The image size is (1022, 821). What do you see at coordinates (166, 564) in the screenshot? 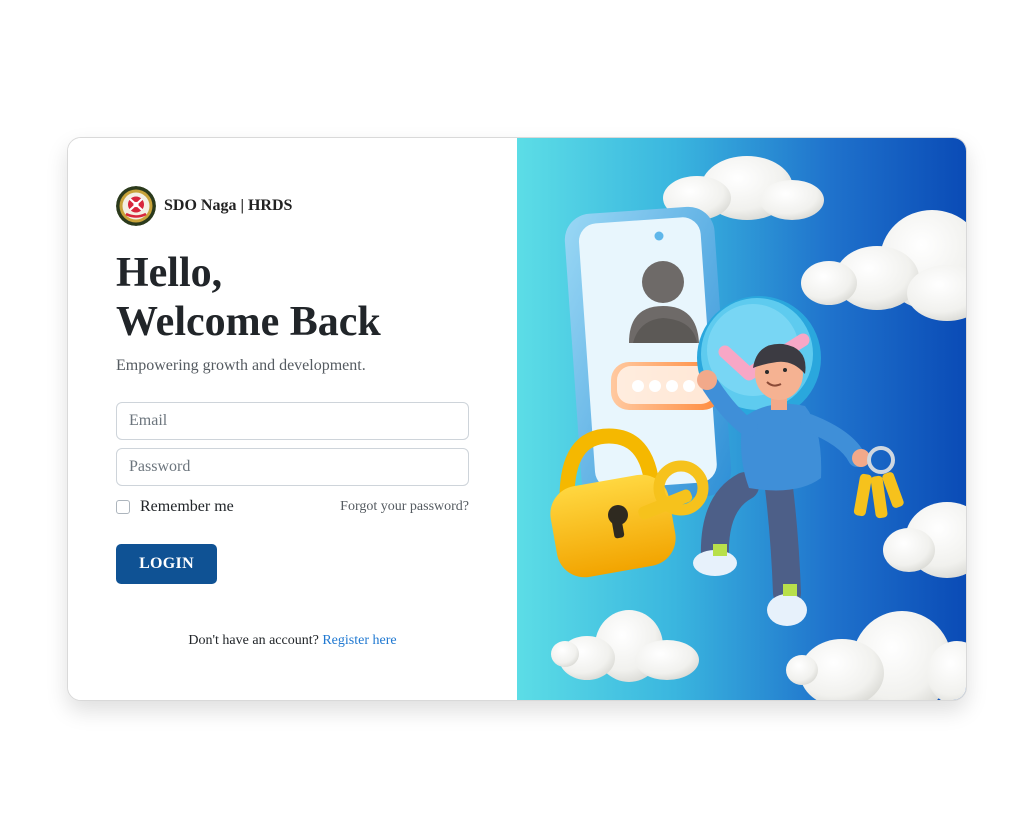
I see `login-button: LOGIN` at bounding box center [166, 564].